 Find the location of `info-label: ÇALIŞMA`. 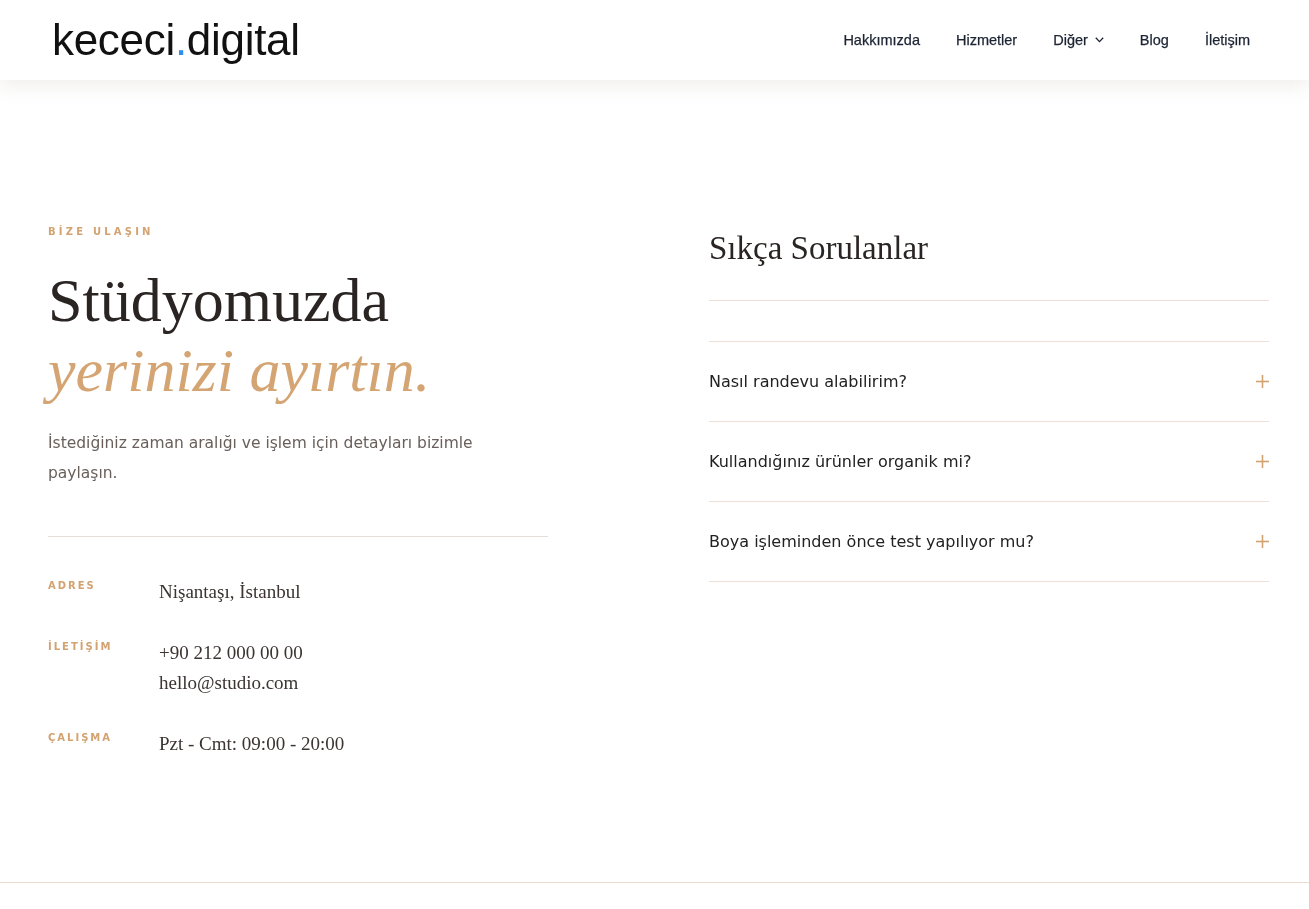

info-label: ÇALIŞMA is located at coordinates (80, 738).